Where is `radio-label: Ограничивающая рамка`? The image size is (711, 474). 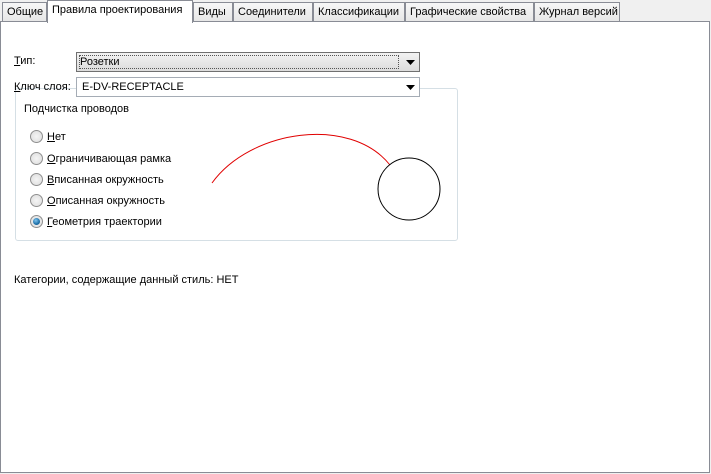 radio-label: Ограничивающая рамка is located at coordinates (109, 158).